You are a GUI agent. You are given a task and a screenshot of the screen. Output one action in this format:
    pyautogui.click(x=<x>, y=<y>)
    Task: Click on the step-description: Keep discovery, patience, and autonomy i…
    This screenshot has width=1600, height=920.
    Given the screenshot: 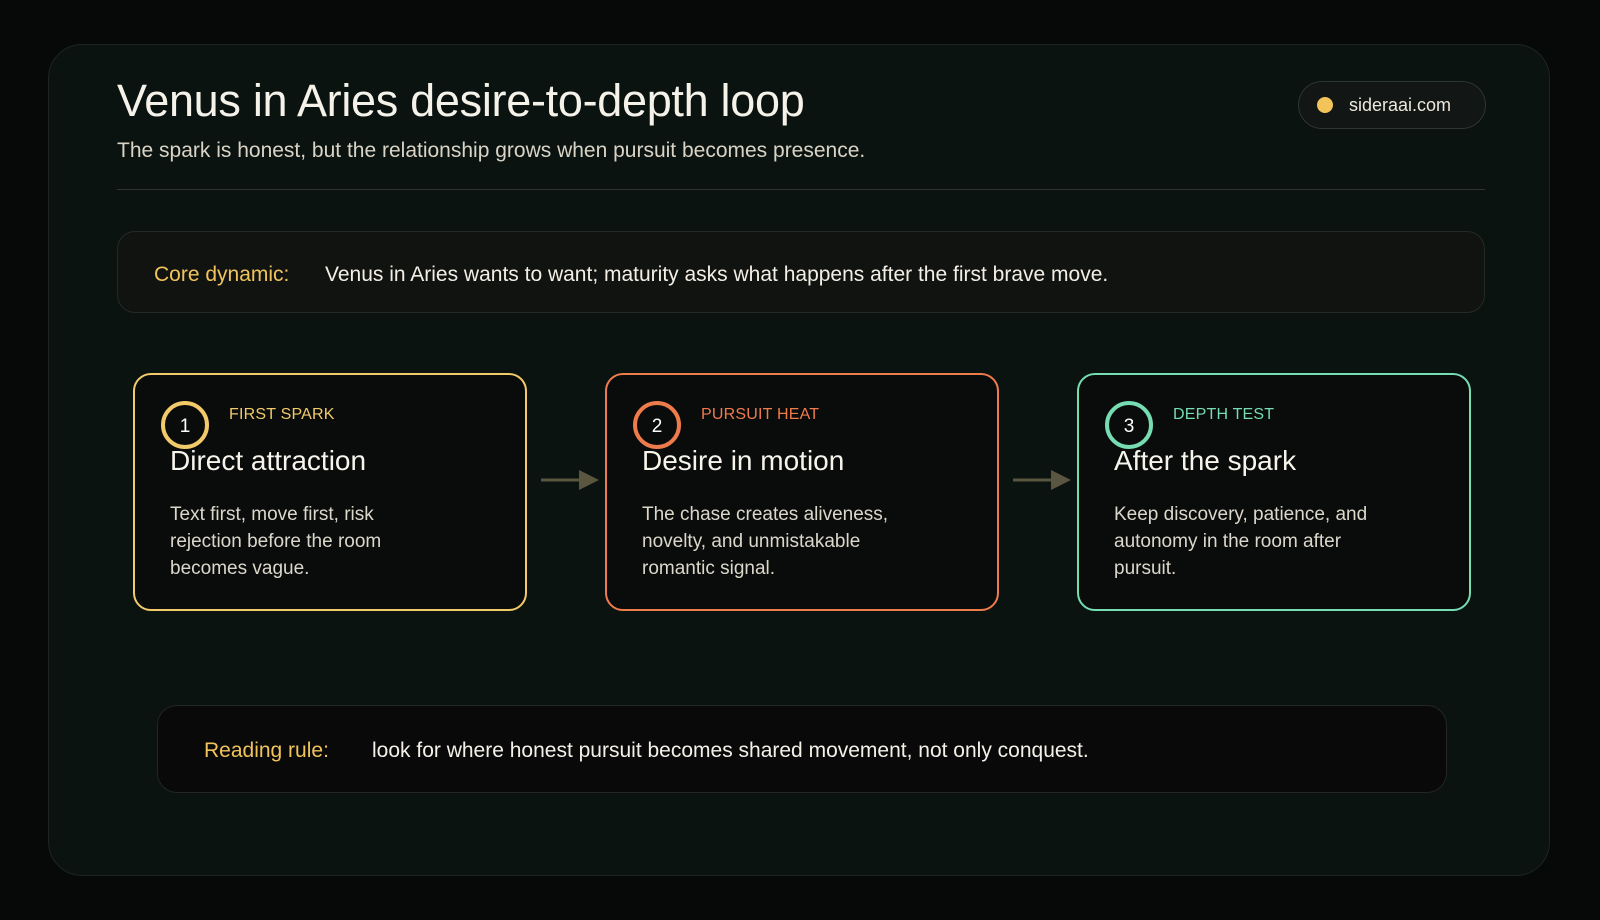 What is the action you would take?
    pyautogui.click(x=1241, y=541)
    